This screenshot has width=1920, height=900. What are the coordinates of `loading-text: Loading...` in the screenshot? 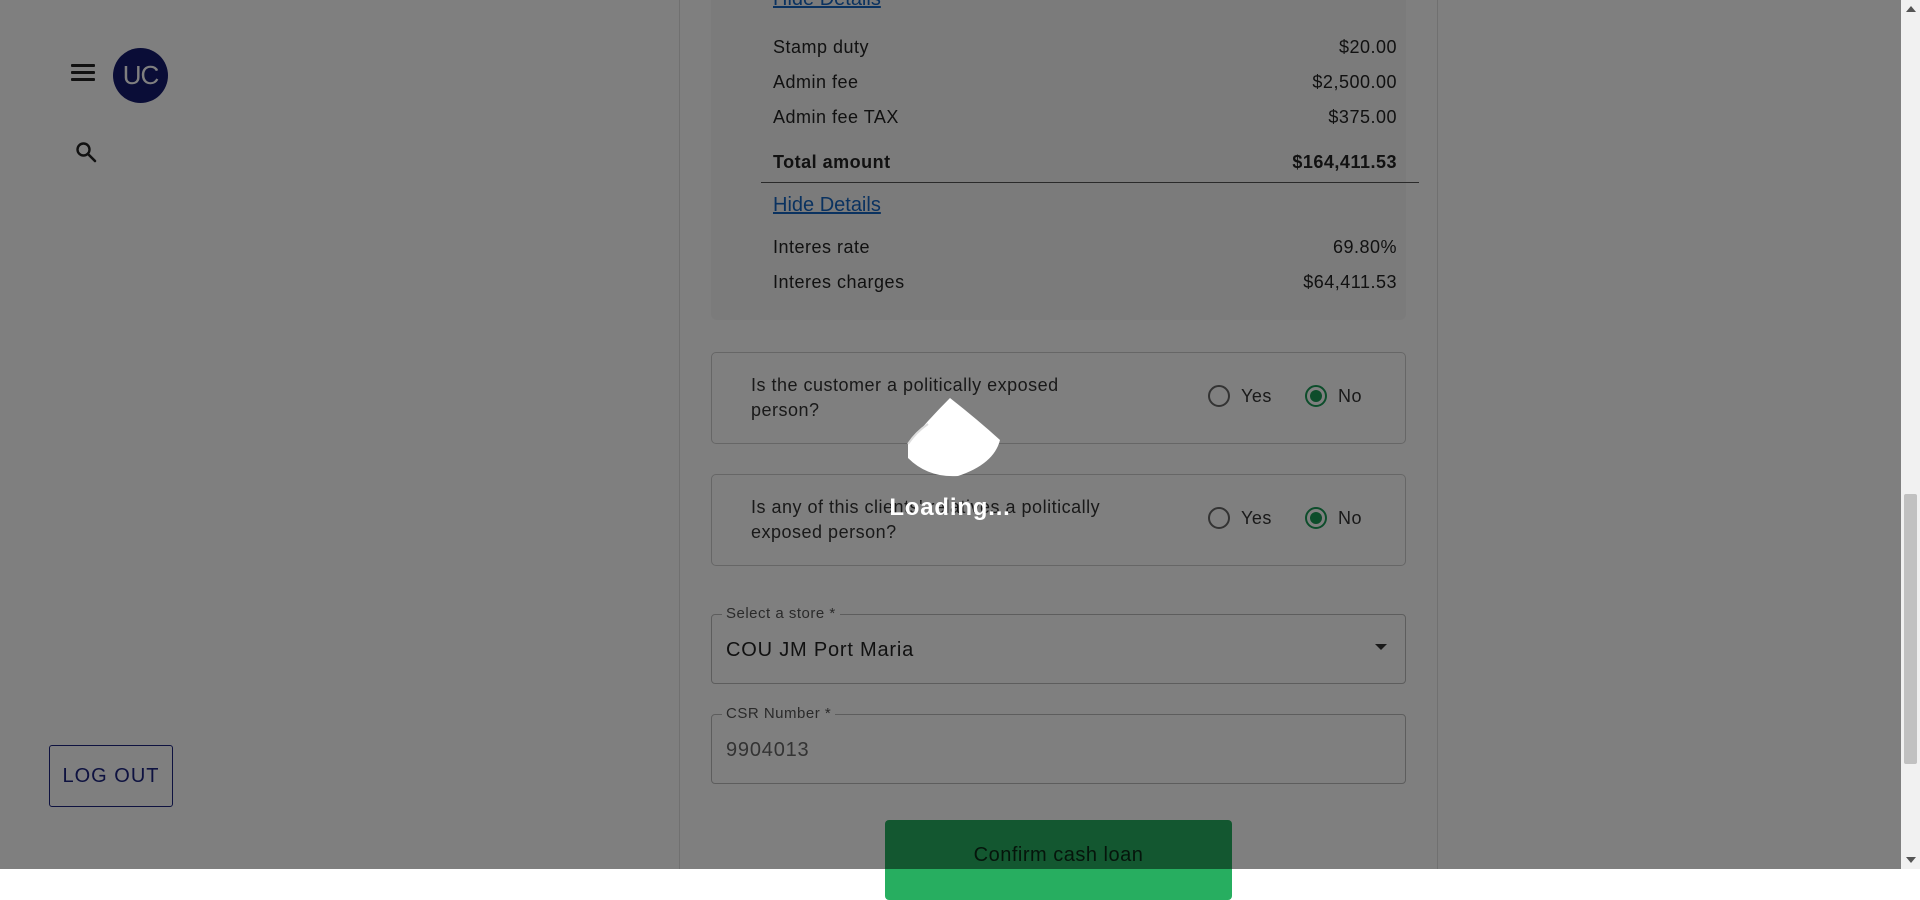 It's located at (950, 507).